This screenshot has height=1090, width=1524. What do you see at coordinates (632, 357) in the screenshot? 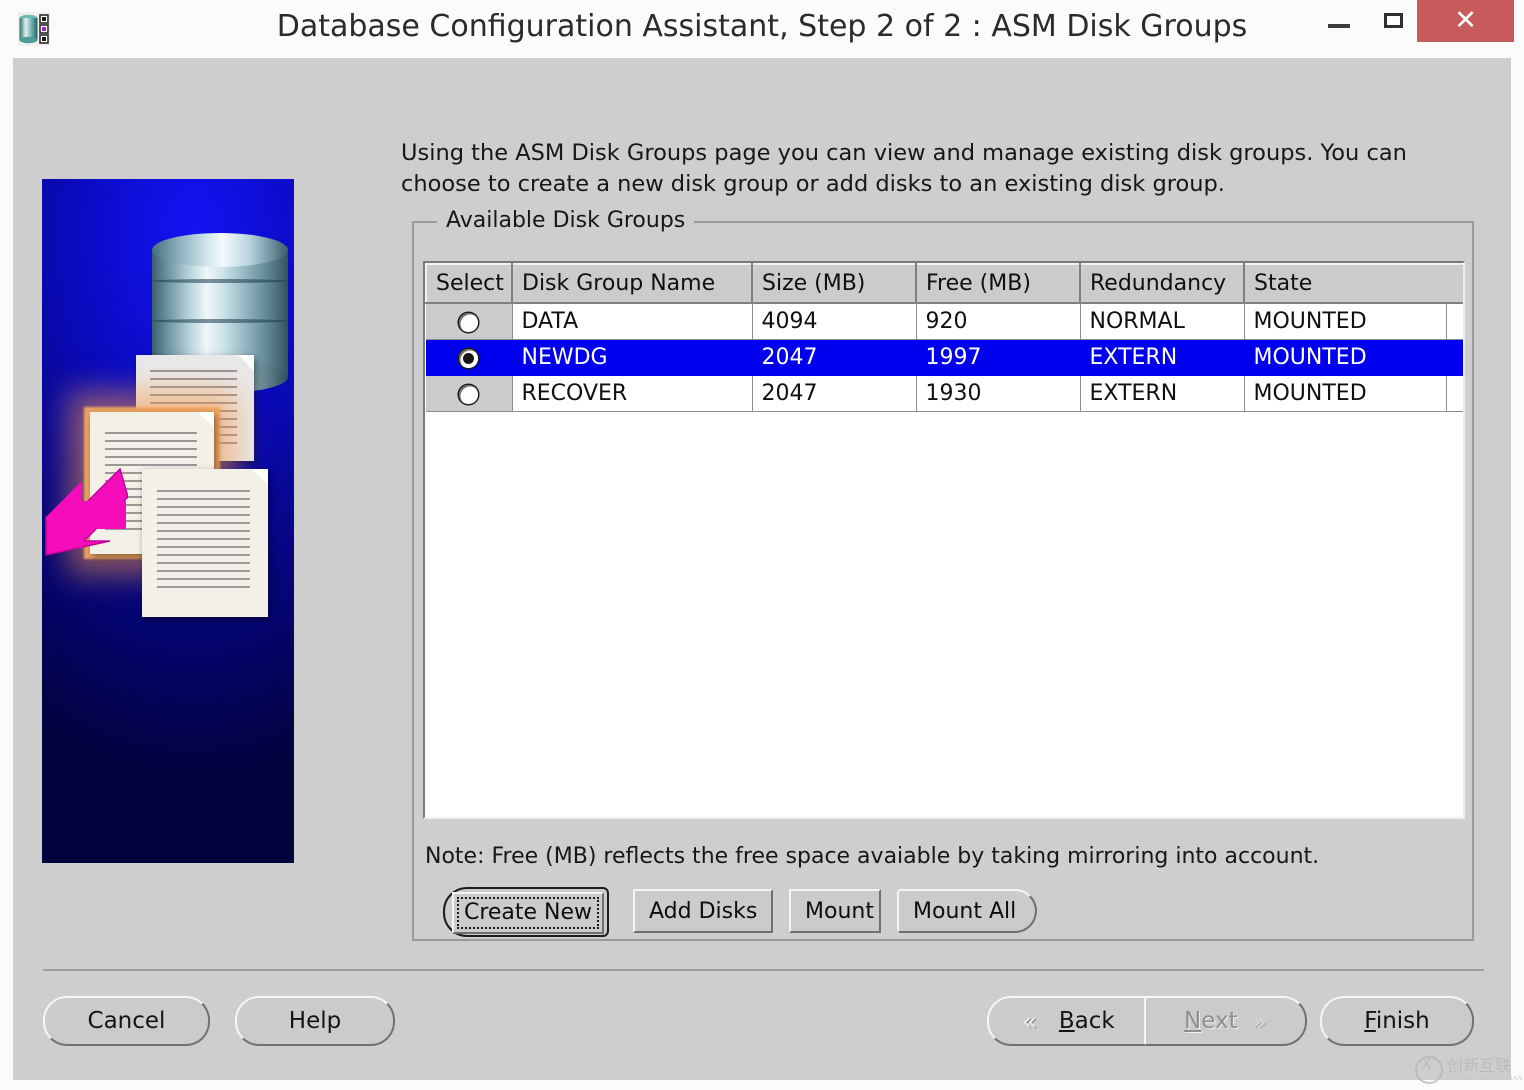
I see `cell-disk-group-name: NEWDG` at bounding box center [632, 357].